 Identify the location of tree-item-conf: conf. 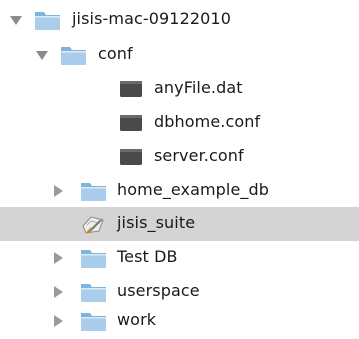
(179, 55).